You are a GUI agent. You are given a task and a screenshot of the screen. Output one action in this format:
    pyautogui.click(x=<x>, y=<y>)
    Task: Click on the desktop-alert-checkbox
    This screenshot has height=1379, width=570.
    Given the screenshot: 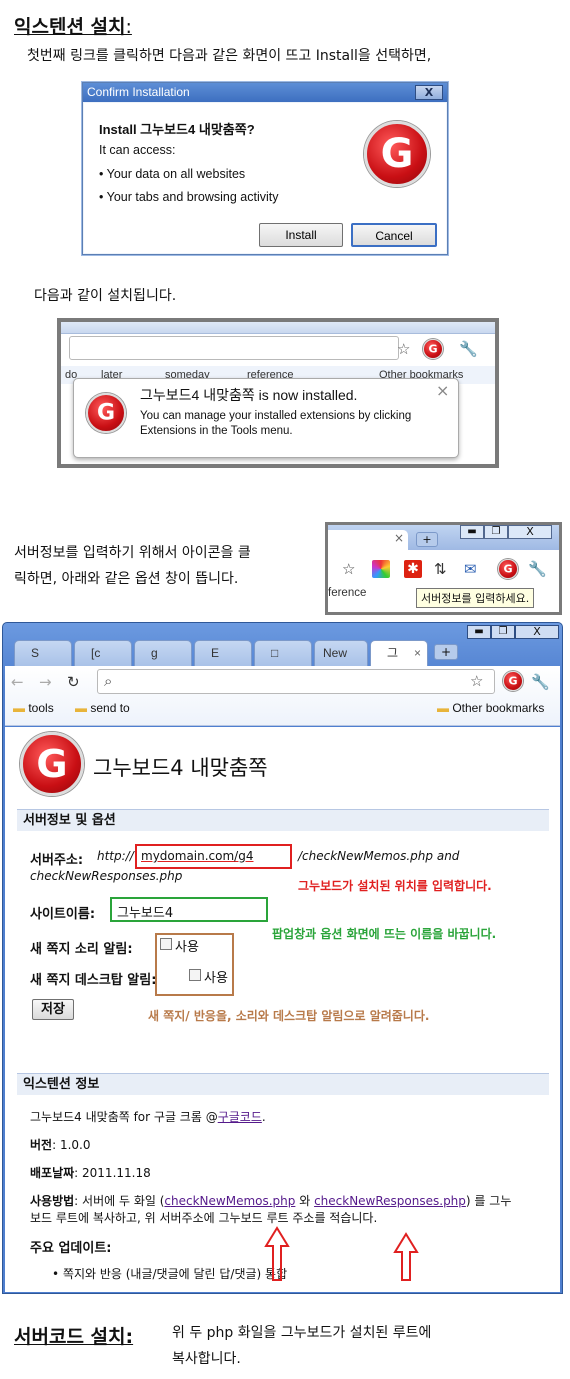 What is the action you would take?
    pyautogui.click(x=195, y=975)
    